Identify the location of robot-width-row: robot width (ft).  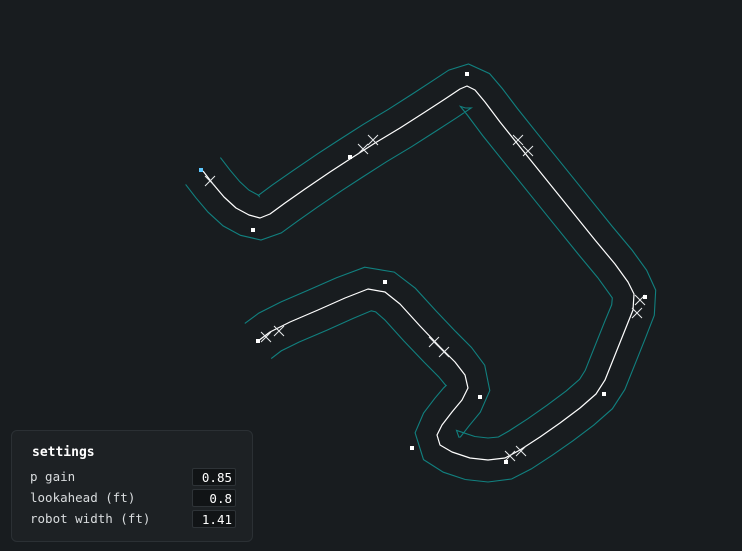
(133, 519).